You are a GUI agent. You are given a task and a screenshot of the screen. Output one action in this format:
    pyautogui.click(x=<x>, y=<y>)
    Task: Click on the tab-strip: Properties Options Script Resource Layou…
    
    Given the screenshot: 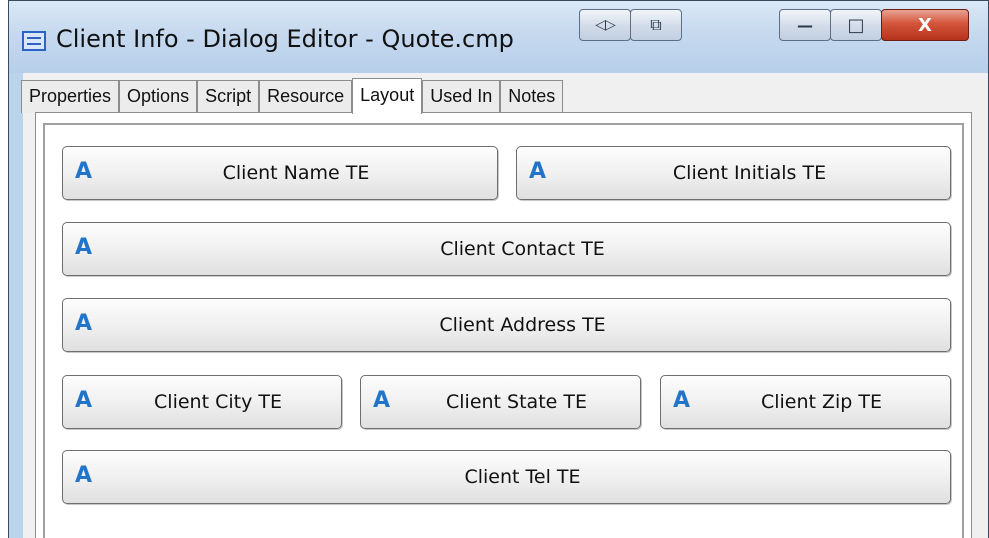 What is the action you would take?
    pyautogui.click(x=292, y=95)
    